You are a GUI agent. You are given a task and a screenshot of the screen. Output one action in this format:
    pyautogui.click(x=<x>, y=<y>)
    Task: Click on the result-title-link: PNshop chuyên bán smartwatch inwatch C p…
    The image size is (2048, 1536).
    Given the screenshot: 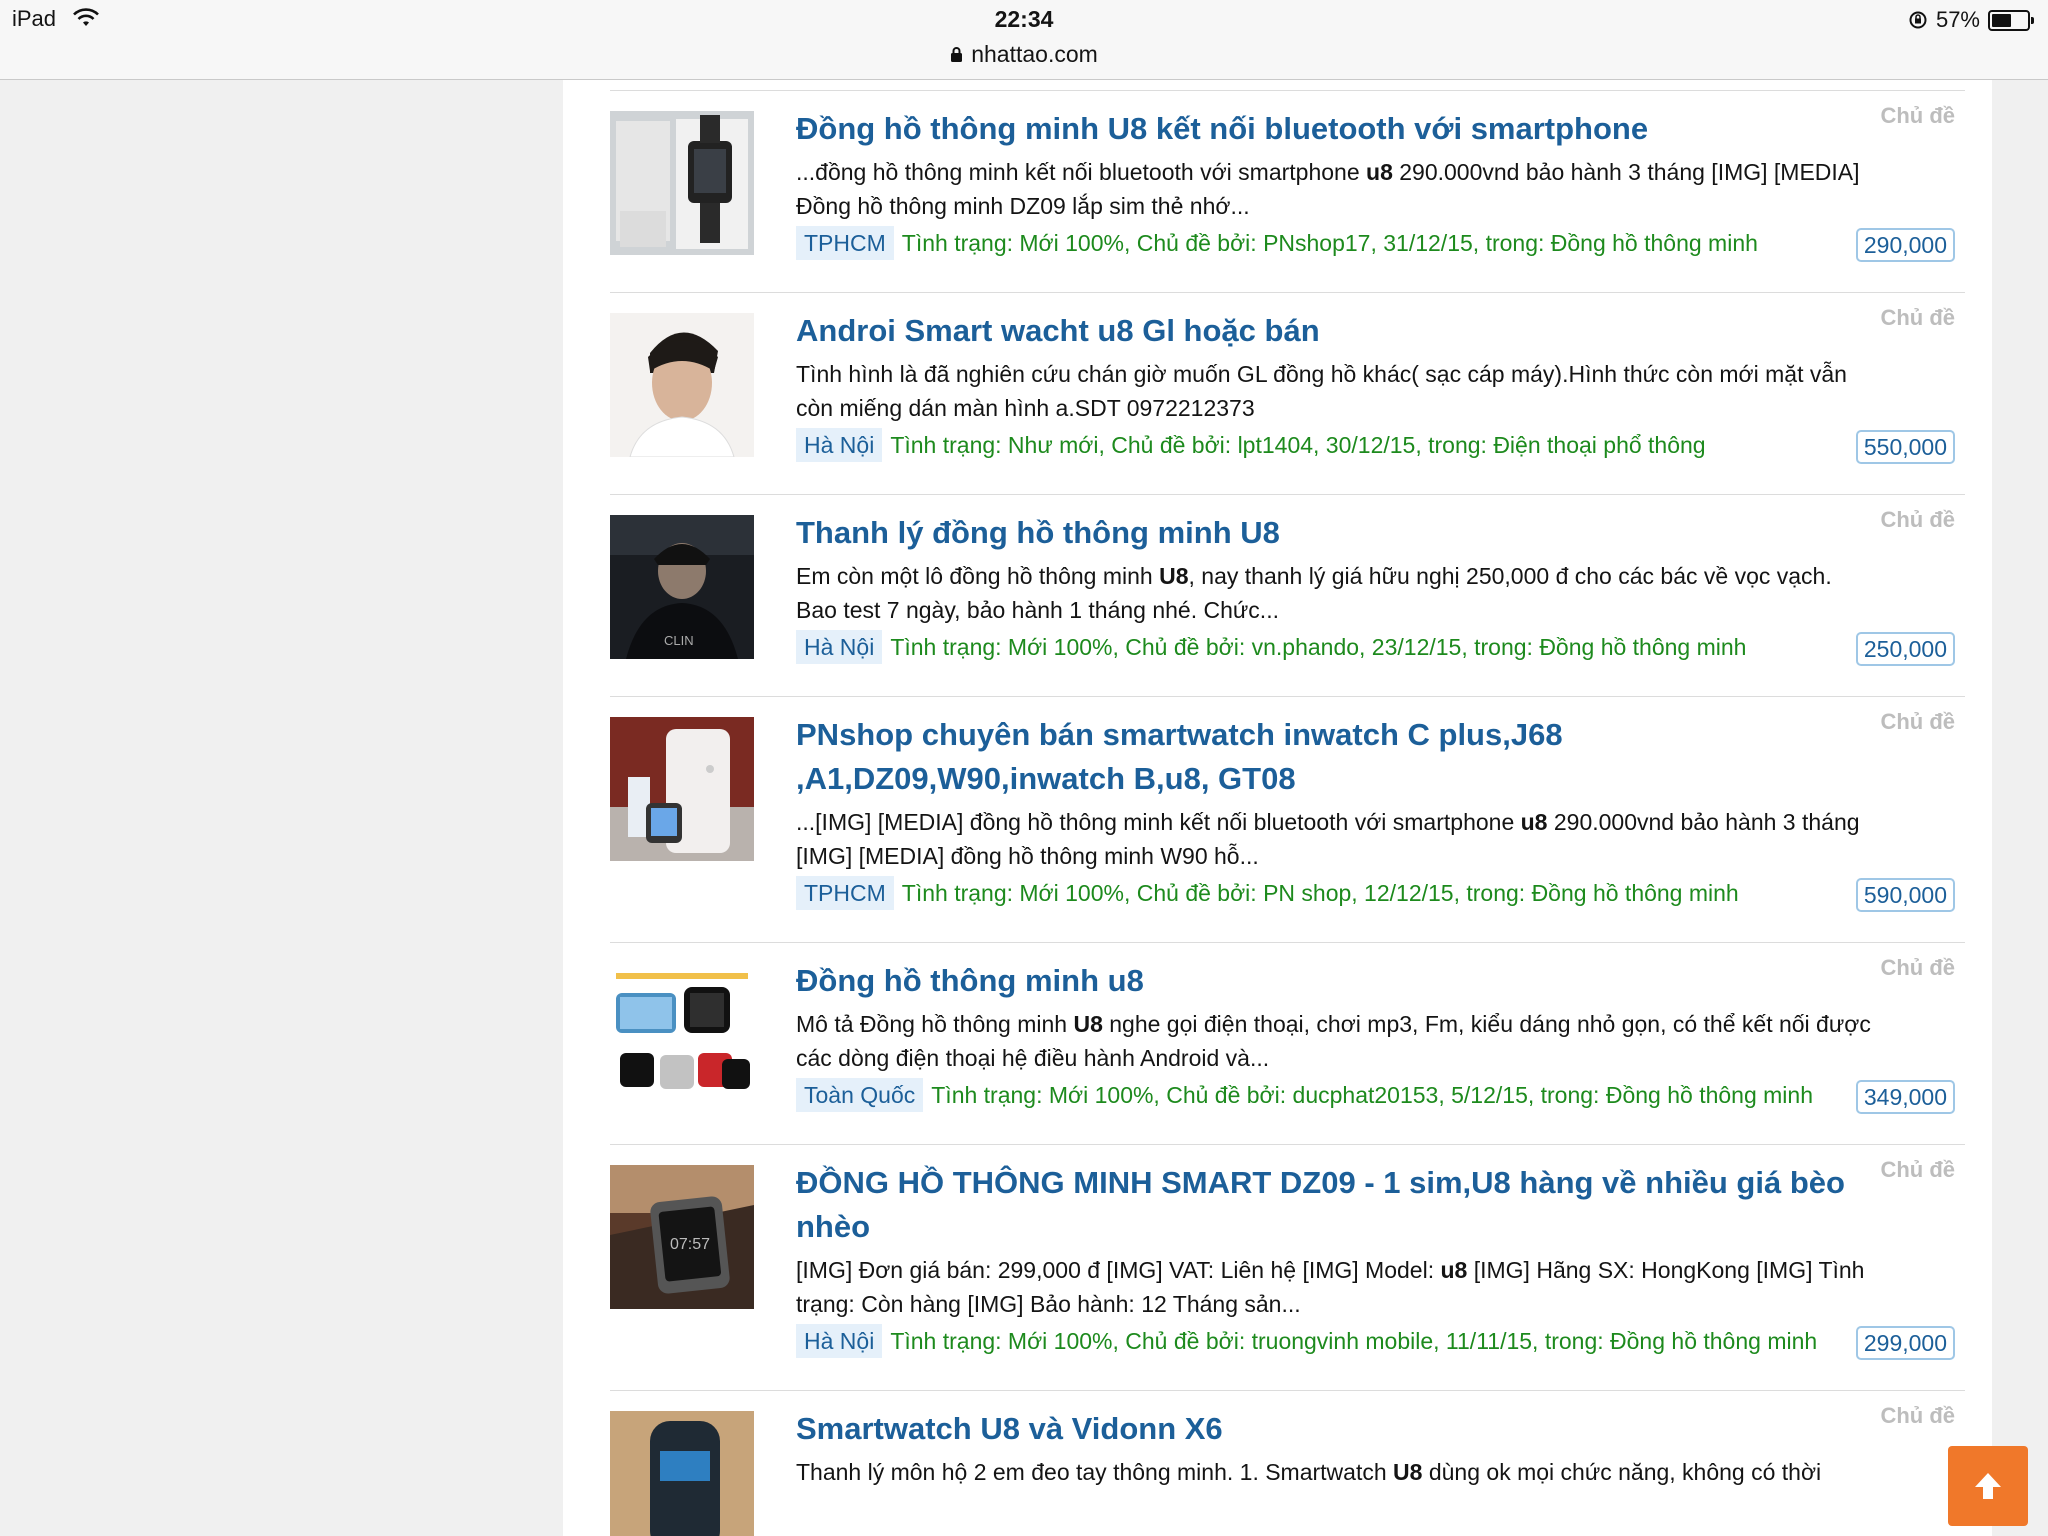 What is the action you would take?
    pyautogui.click(x=1336, y=757)
    